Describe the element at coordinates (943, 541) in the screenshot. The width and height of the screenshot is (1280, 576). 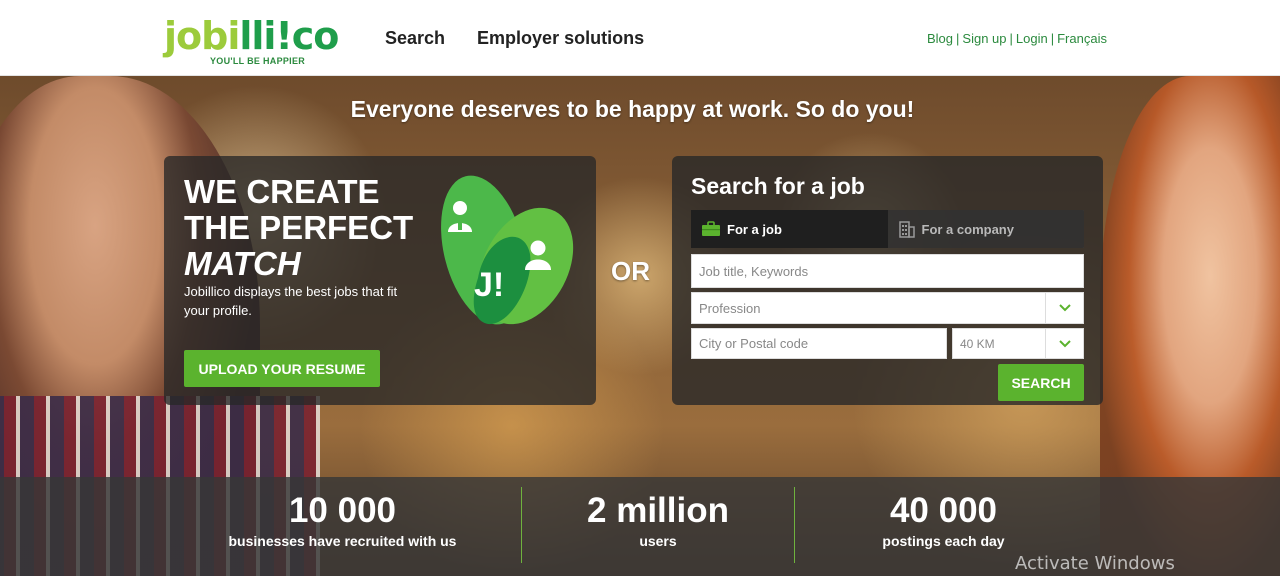
I see `stat-label: postings each day` at that location.